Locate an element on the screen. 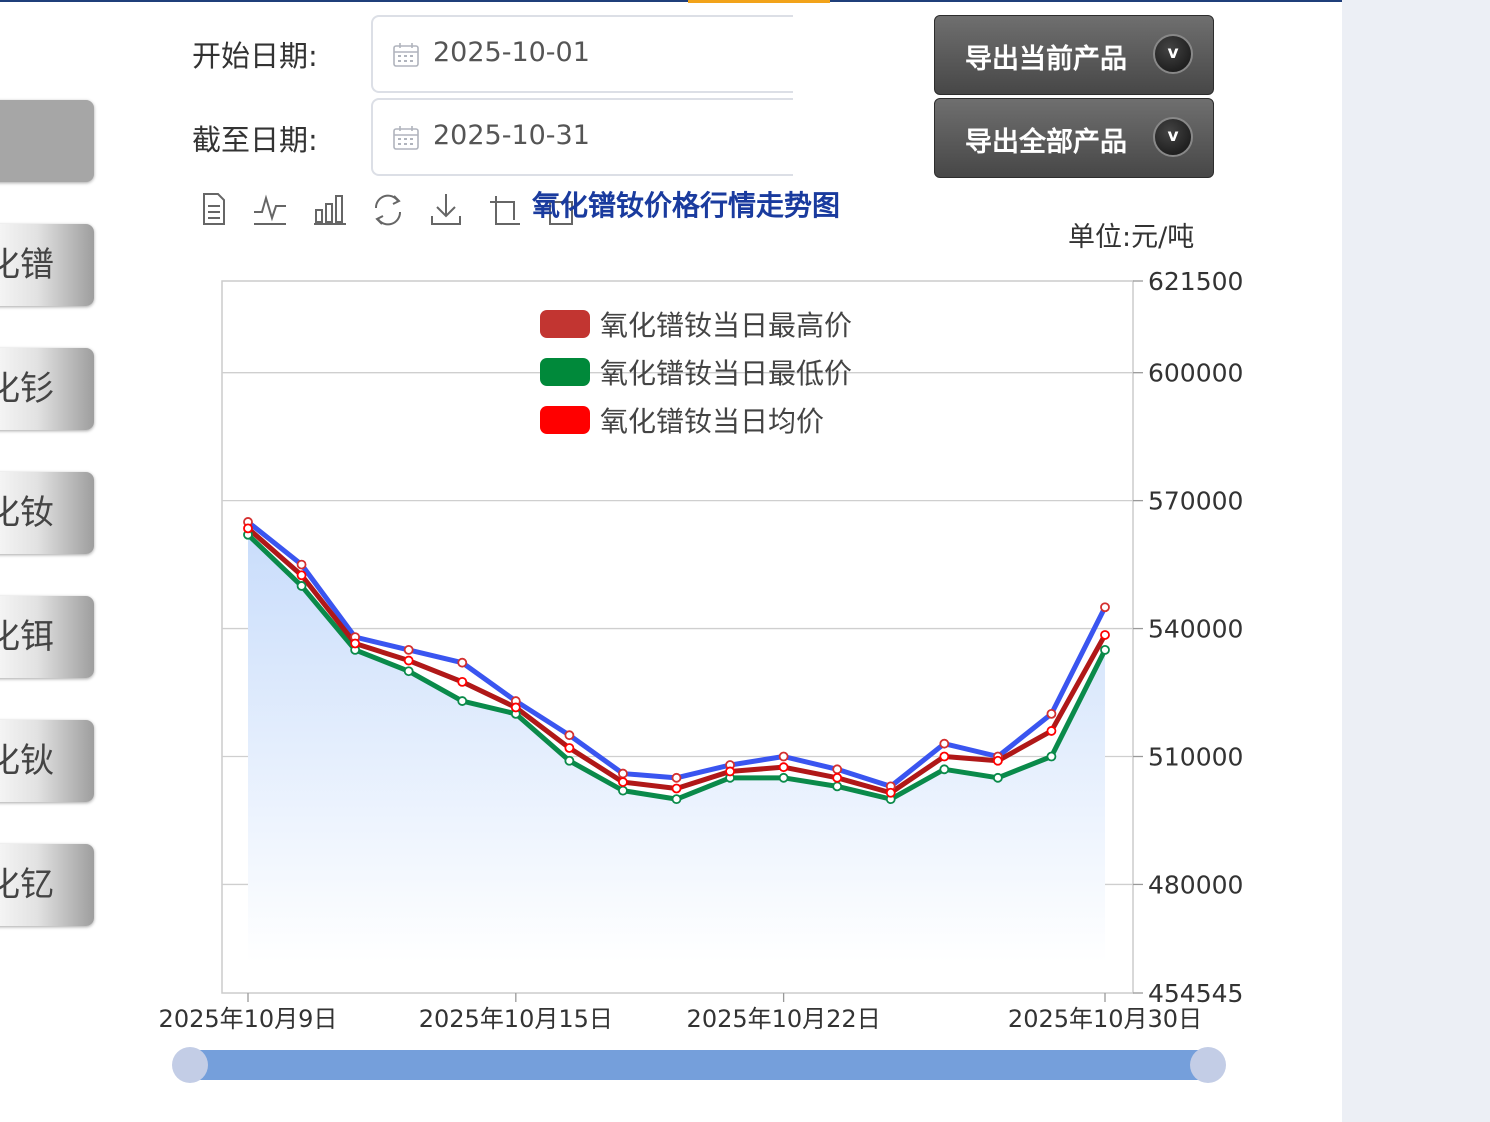  y-tick-label: 480000 is located at coordinates (1195, 884).